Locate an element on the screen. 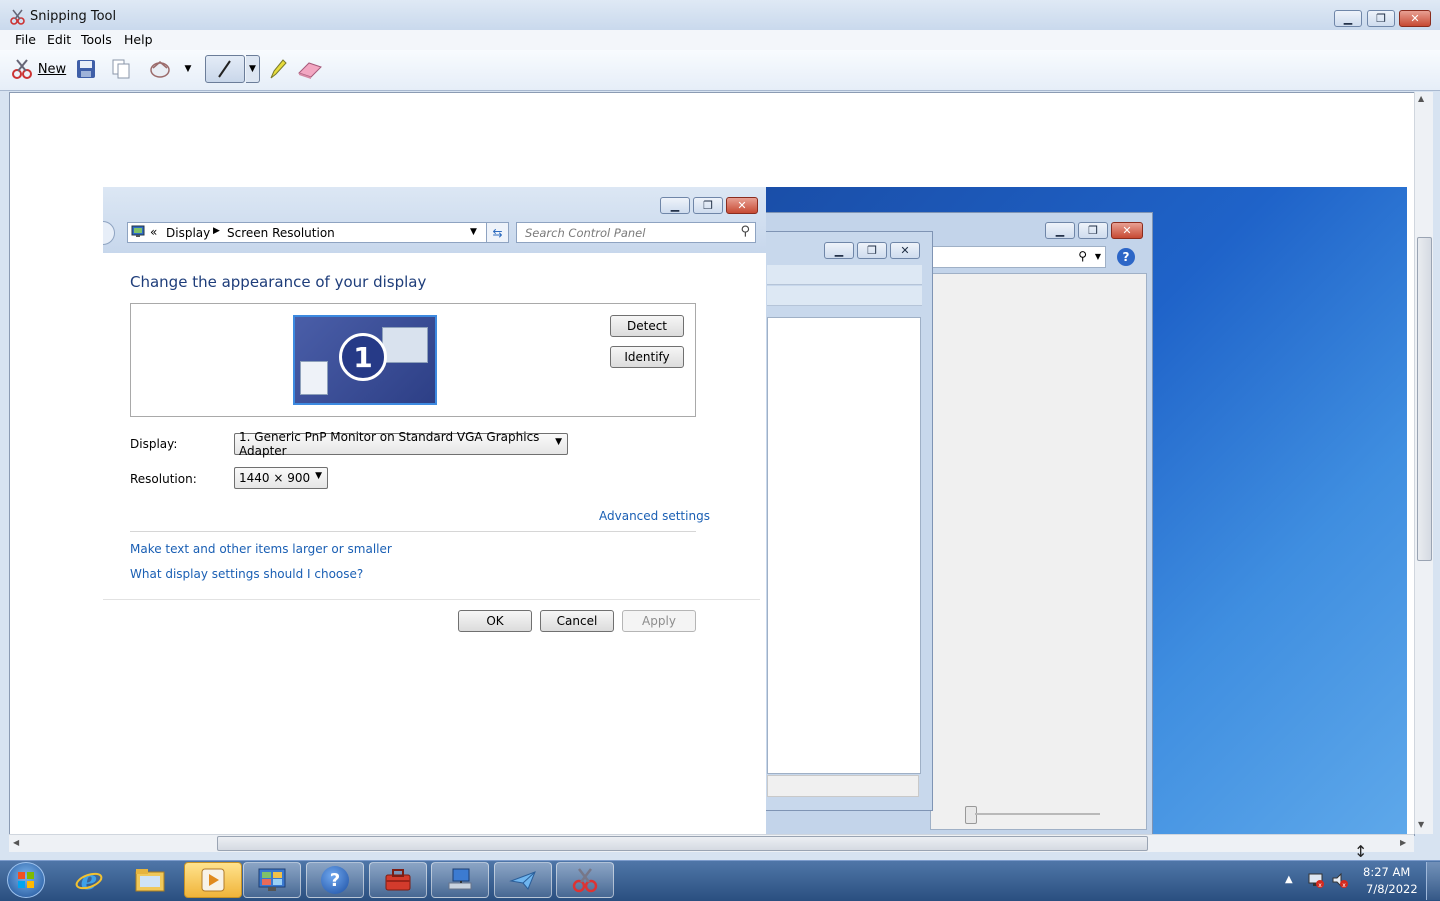 This screenshot has height=901, width=1440. svg-text: e is located at coordinates (89, 880).